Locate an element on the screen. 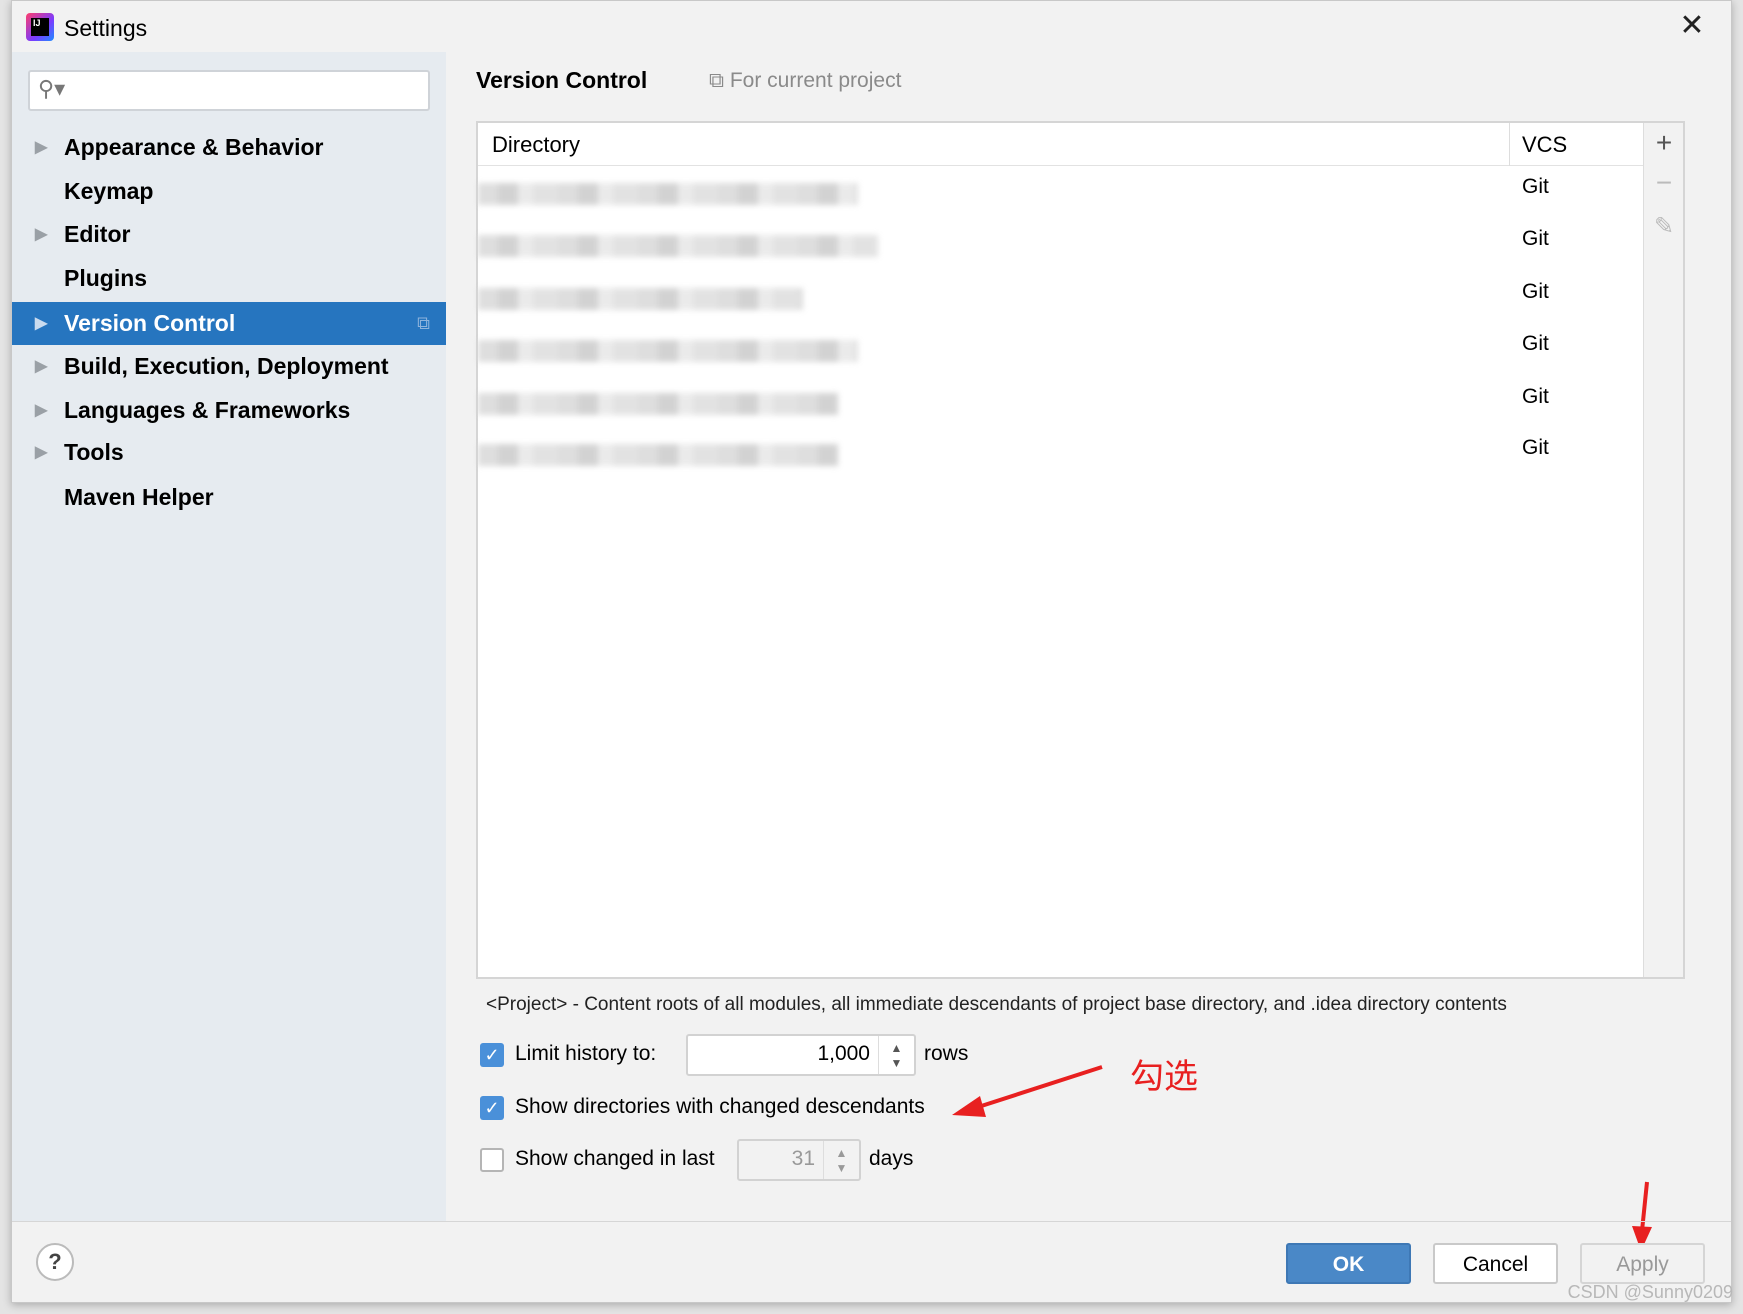 The width and height of the screenshot is (1743, 1314). cancel-button: Cancel is located at coordinates (1495, 1263).